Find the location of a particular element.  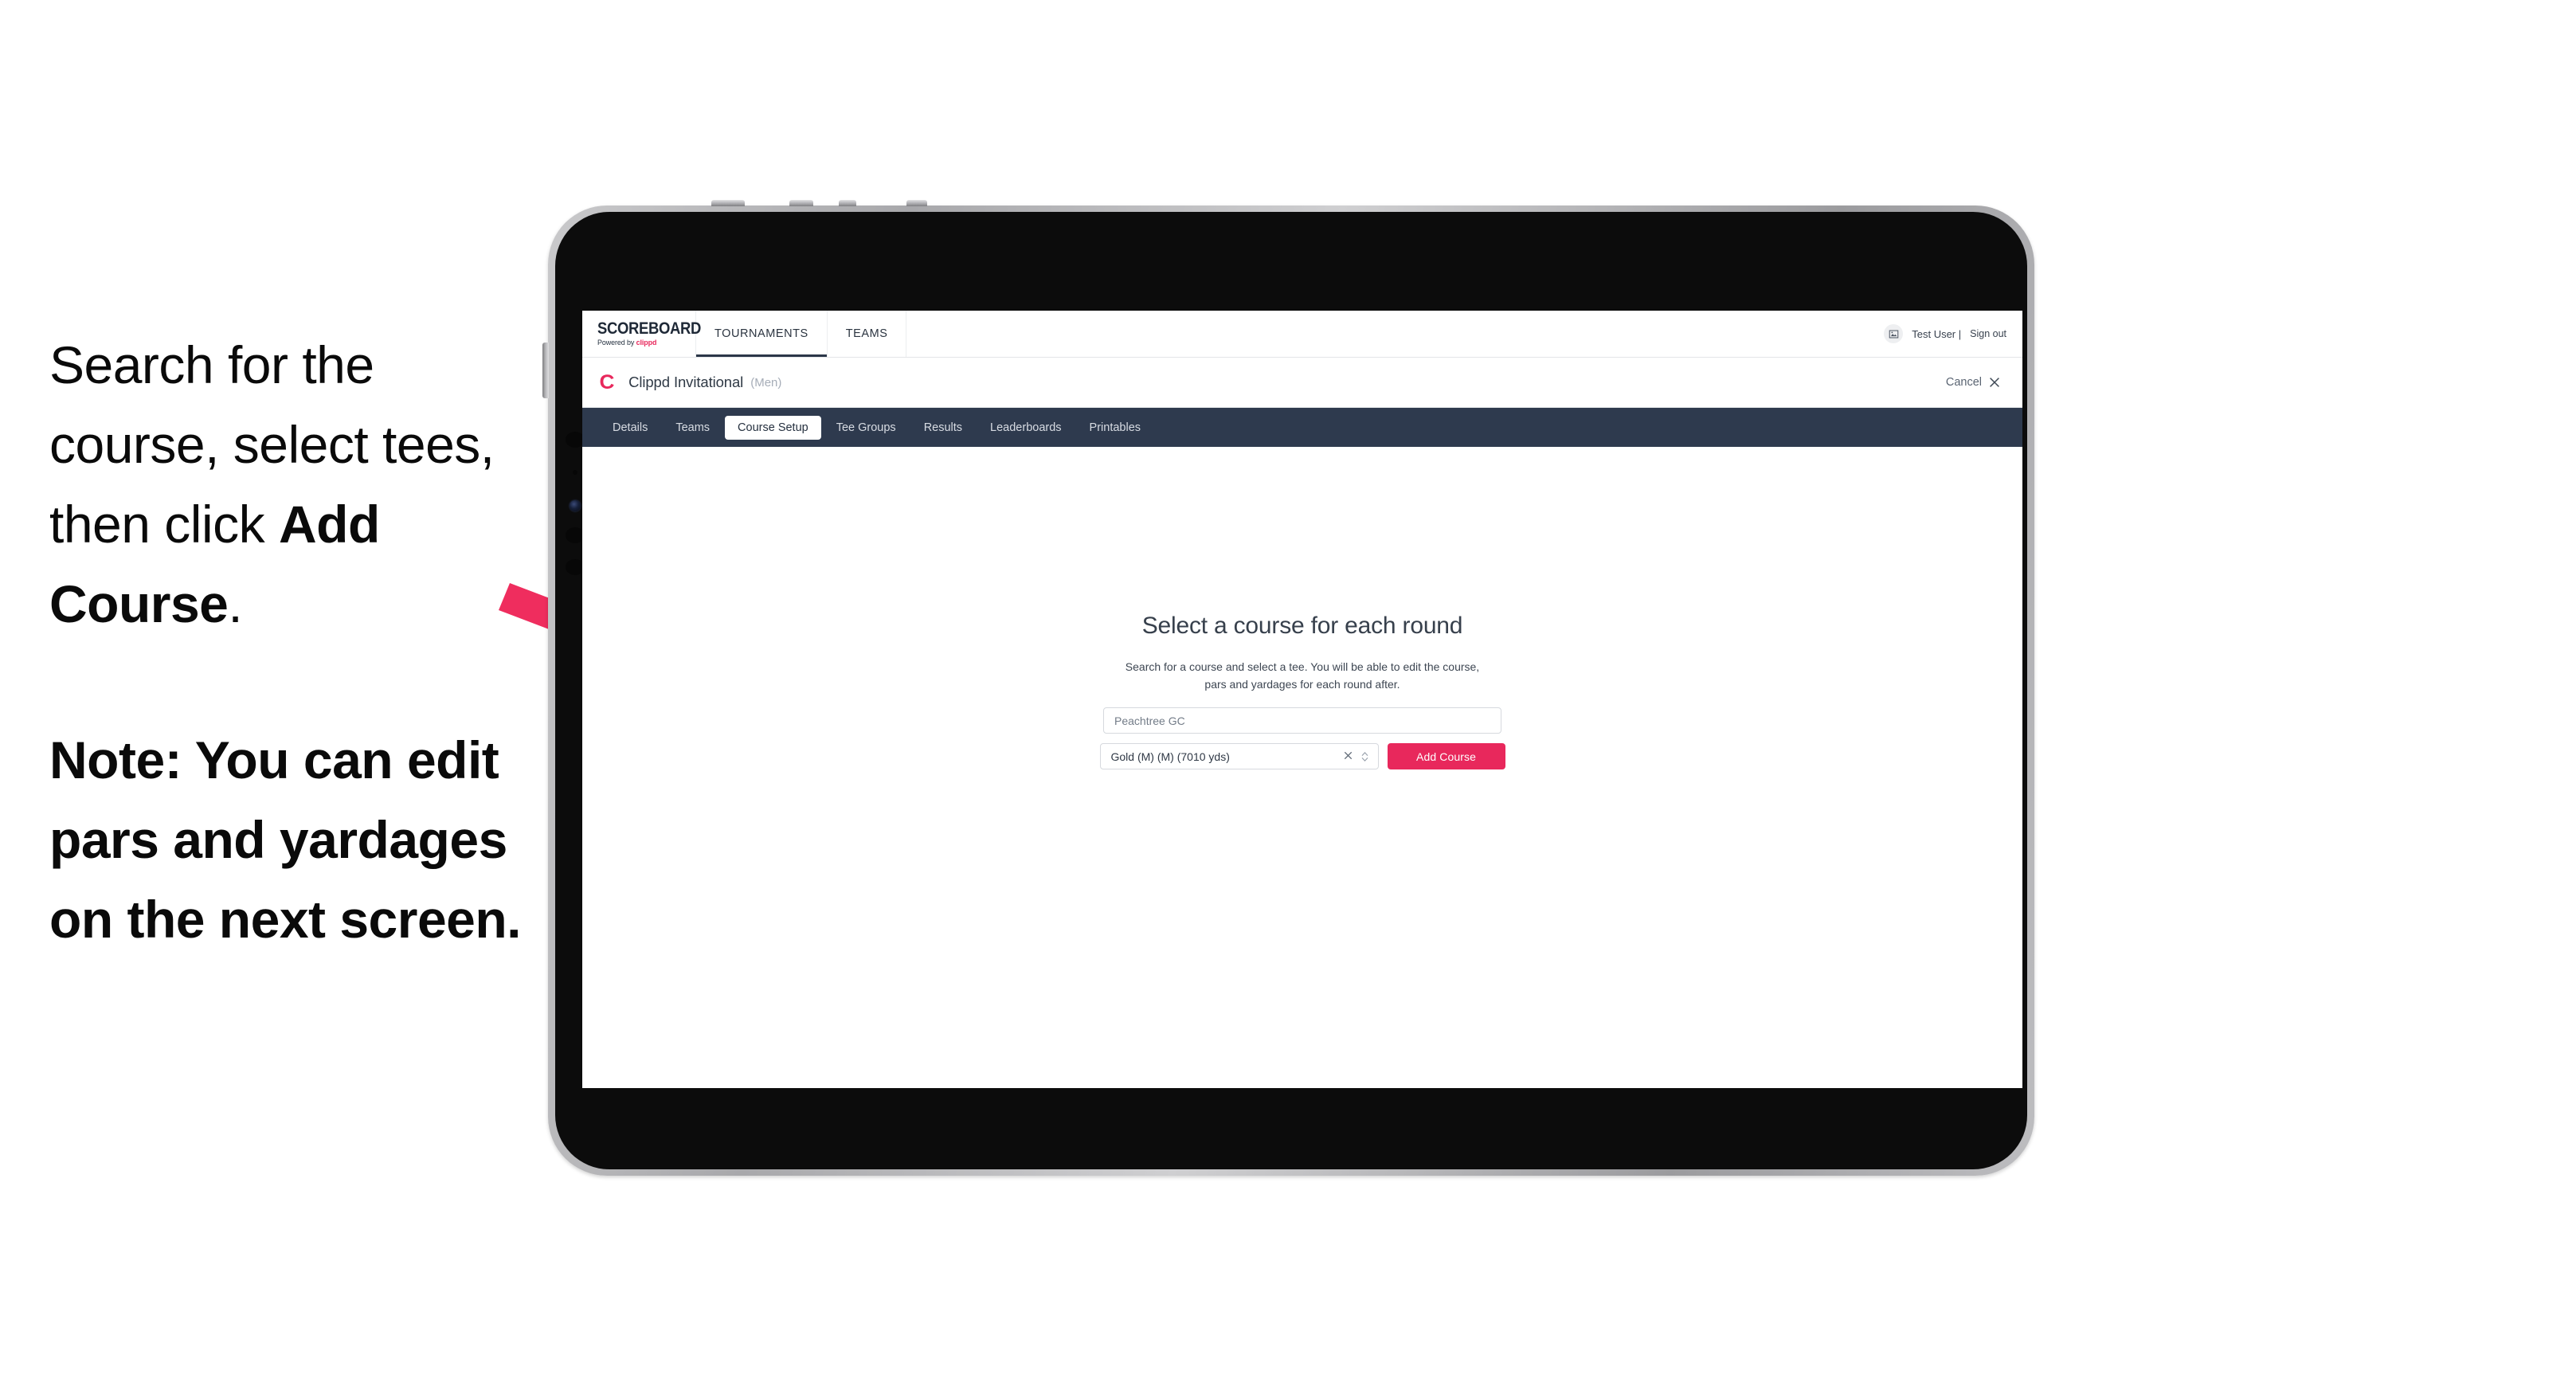

brand-tagline-clippd: clippd is located at coordinates (646, 343).